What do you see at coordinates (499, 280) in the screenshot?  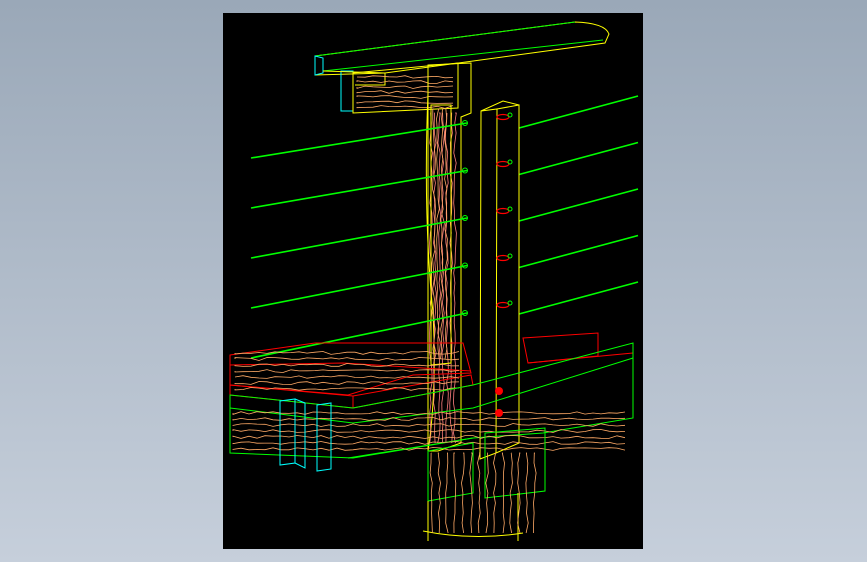 I see `cable-post` at bounding box center [499, 280].